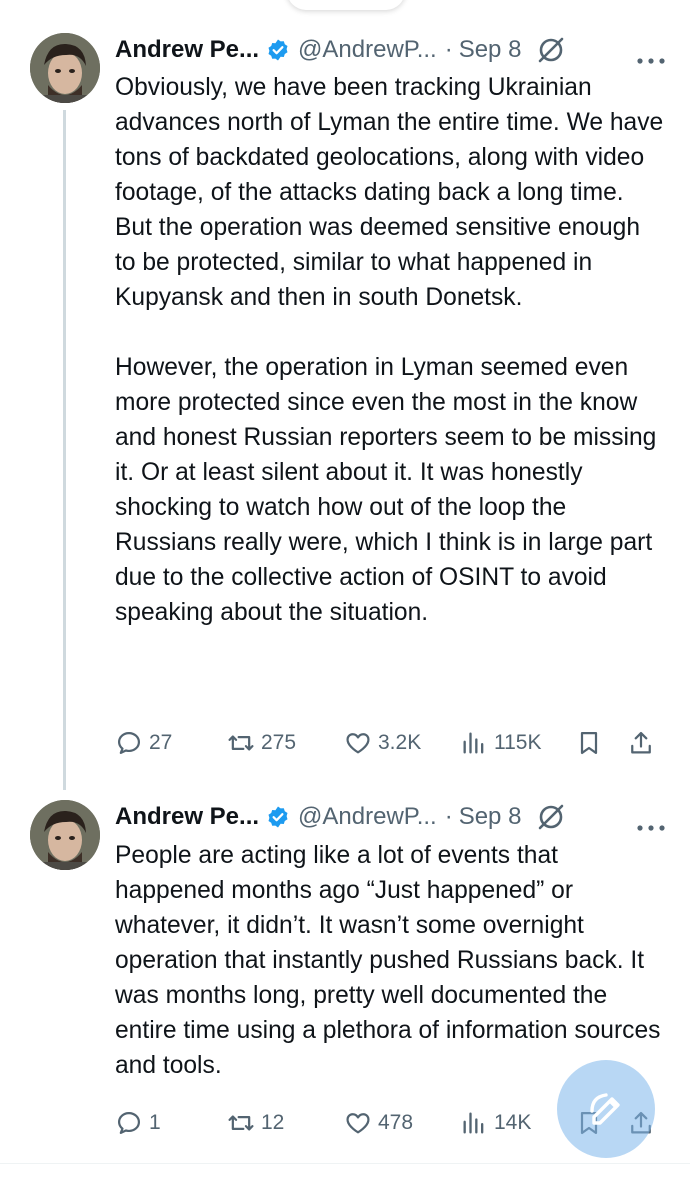 This screenshot has height=1184, width=690. What do you see at coordinates (64, 450) in the screenshot?
I see `thread-line` at bounding box center [64, 450].